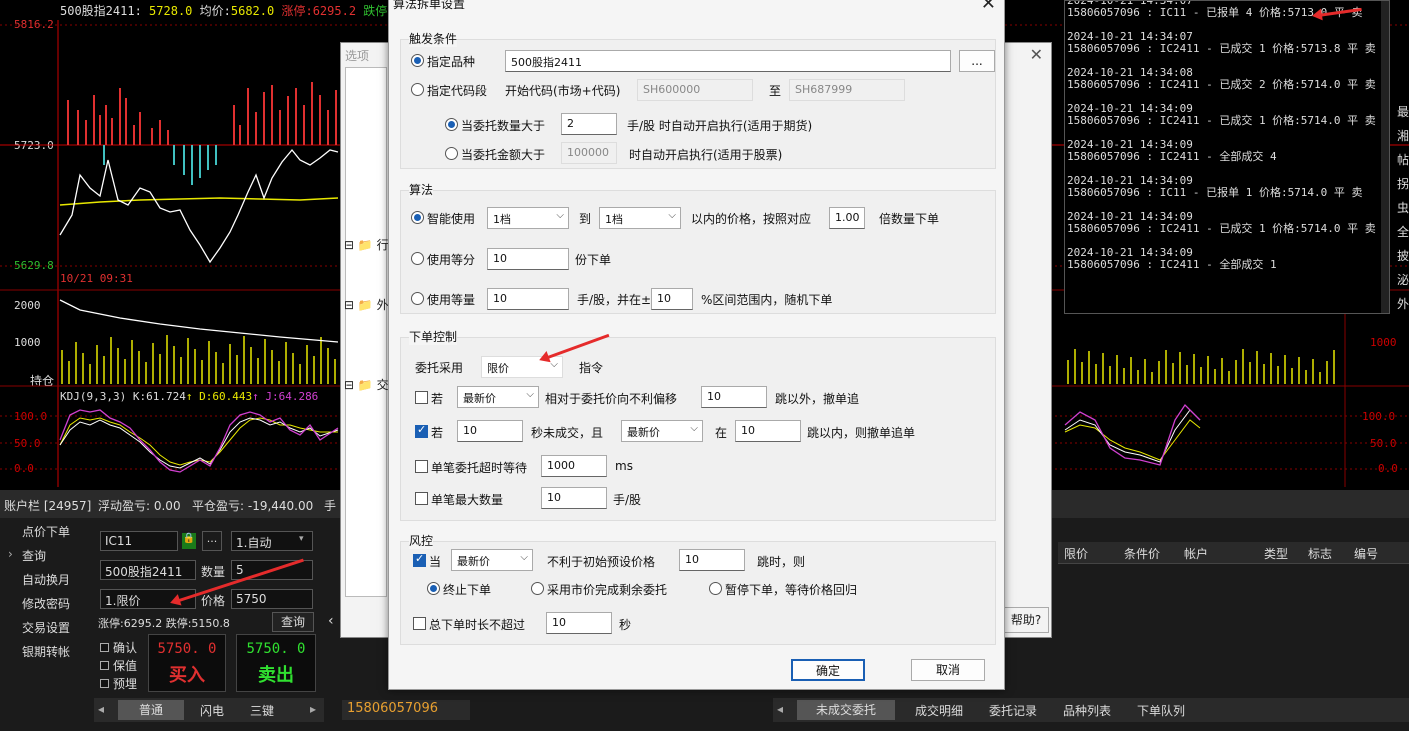  I want to click on tree-node-3: ⊟ 📁 交, so click(366, 384).